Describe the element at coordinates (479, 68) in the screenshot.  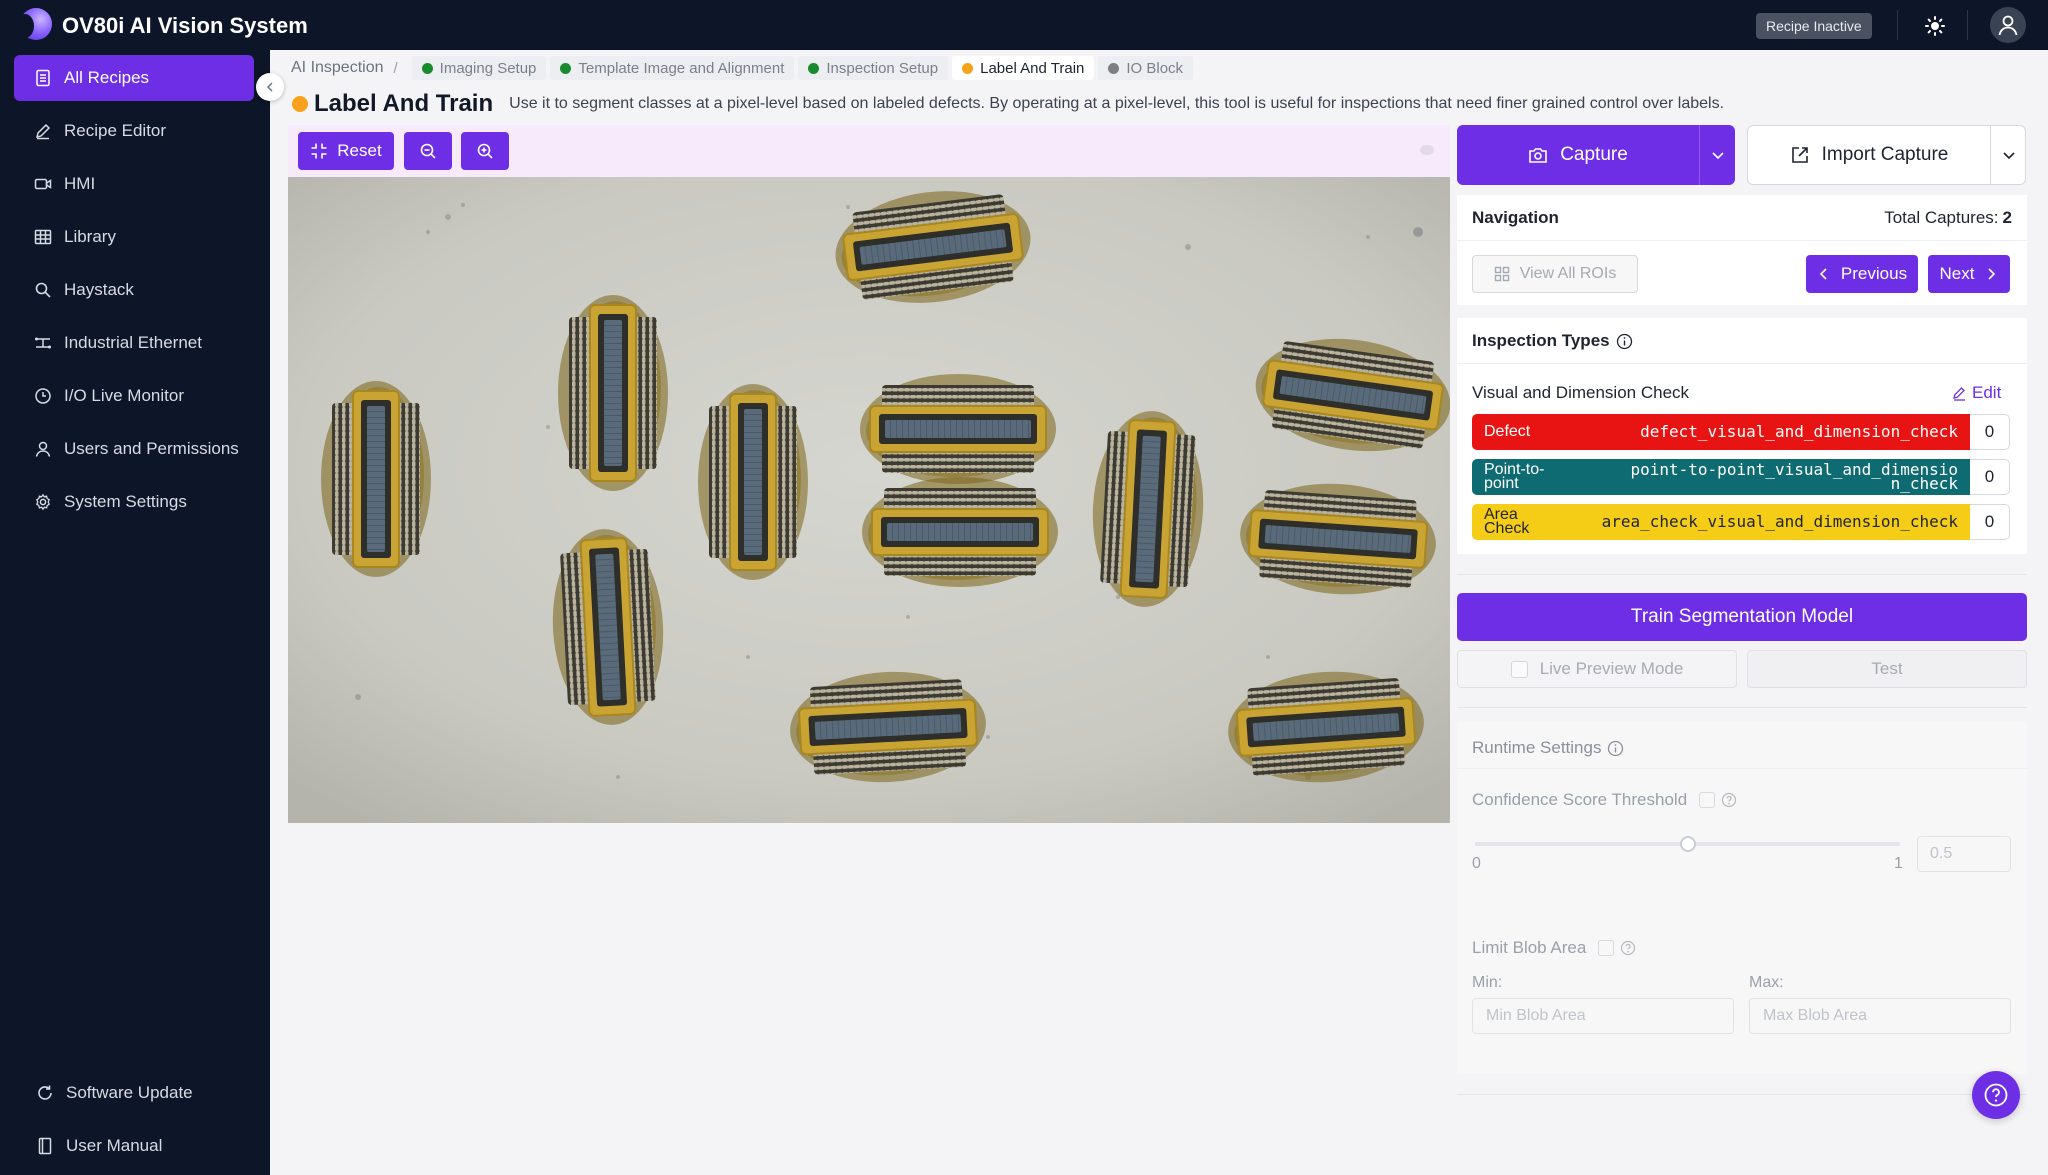
I see `breadcrumb-step-imaging-setup: Imaging Setup` at that location.